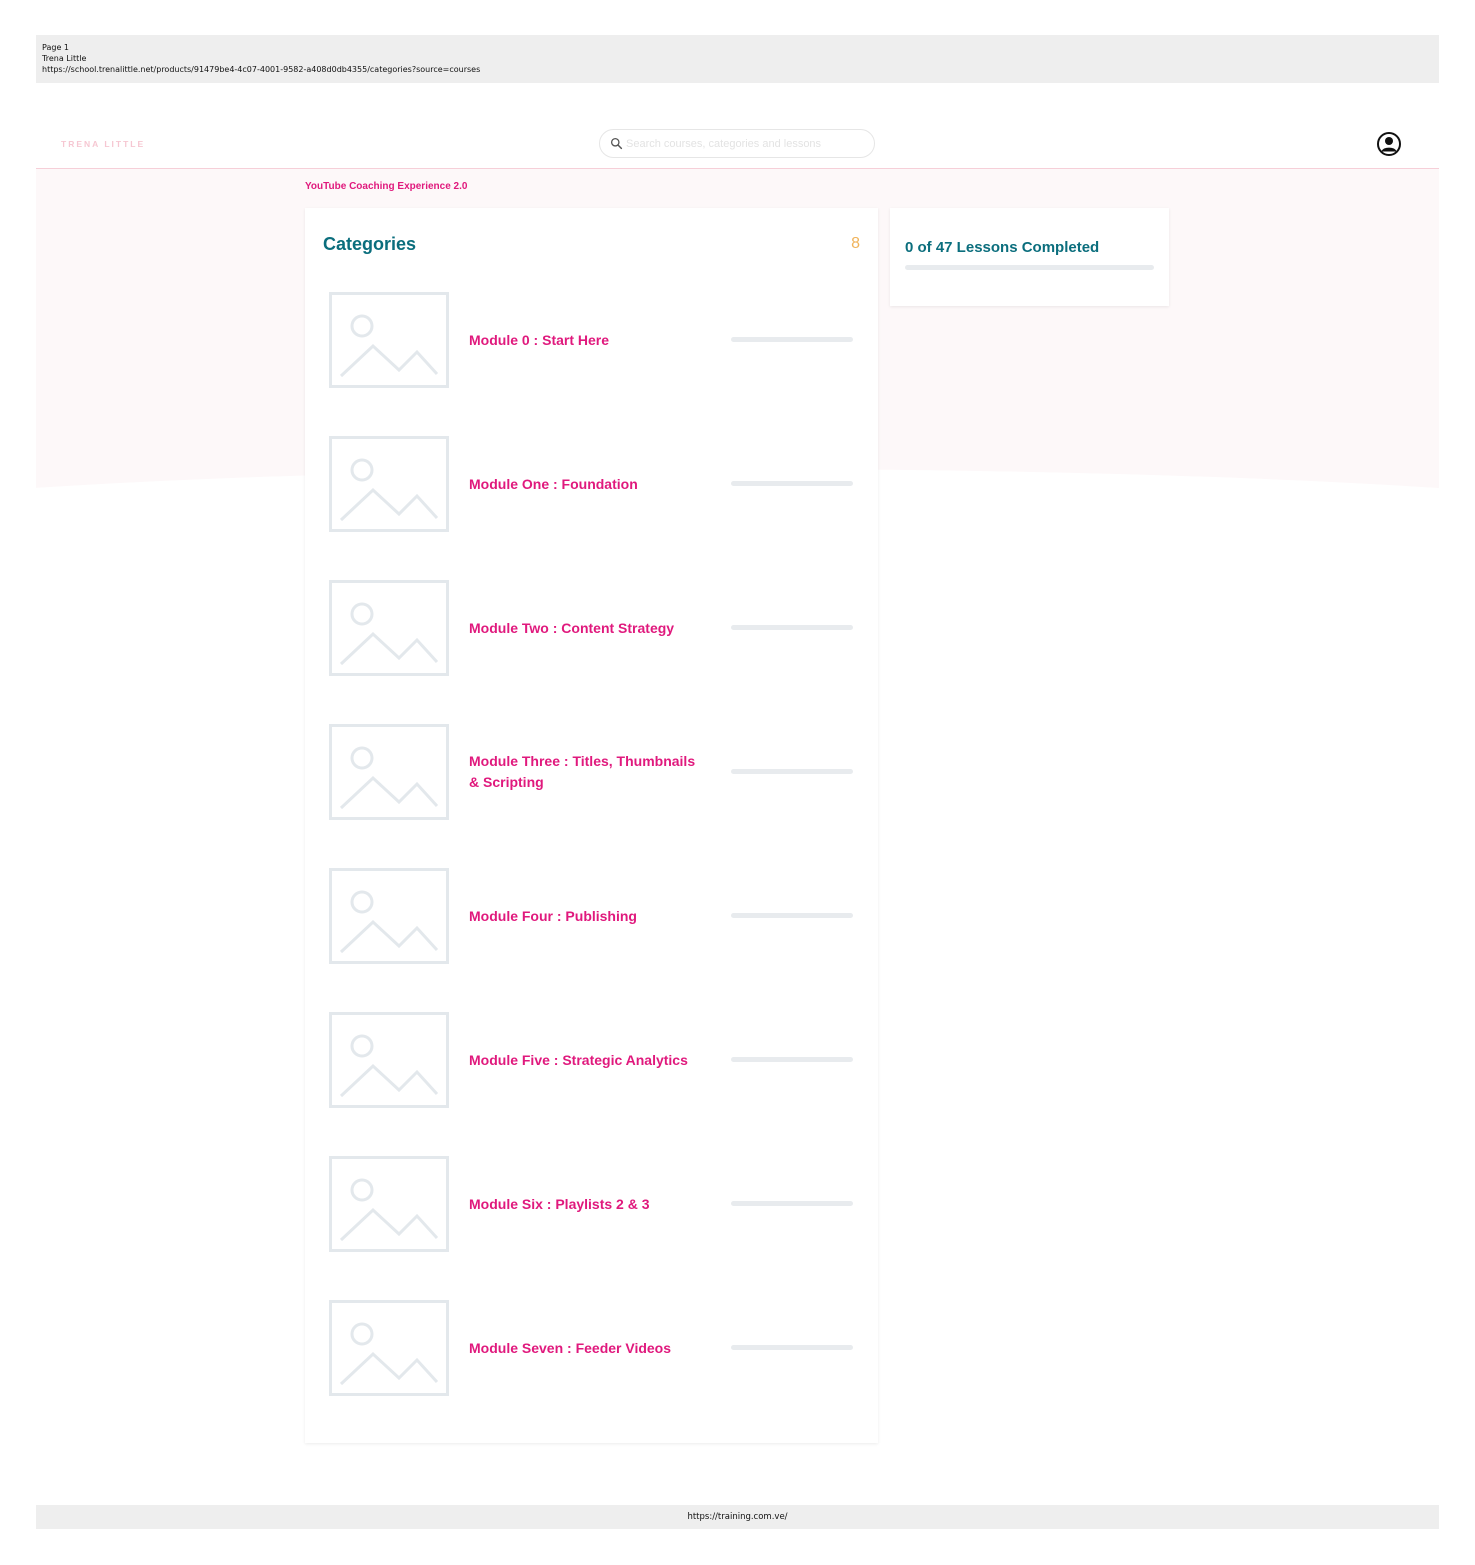  I want to click on print-page-title: Trena Little, so click(64, 58).